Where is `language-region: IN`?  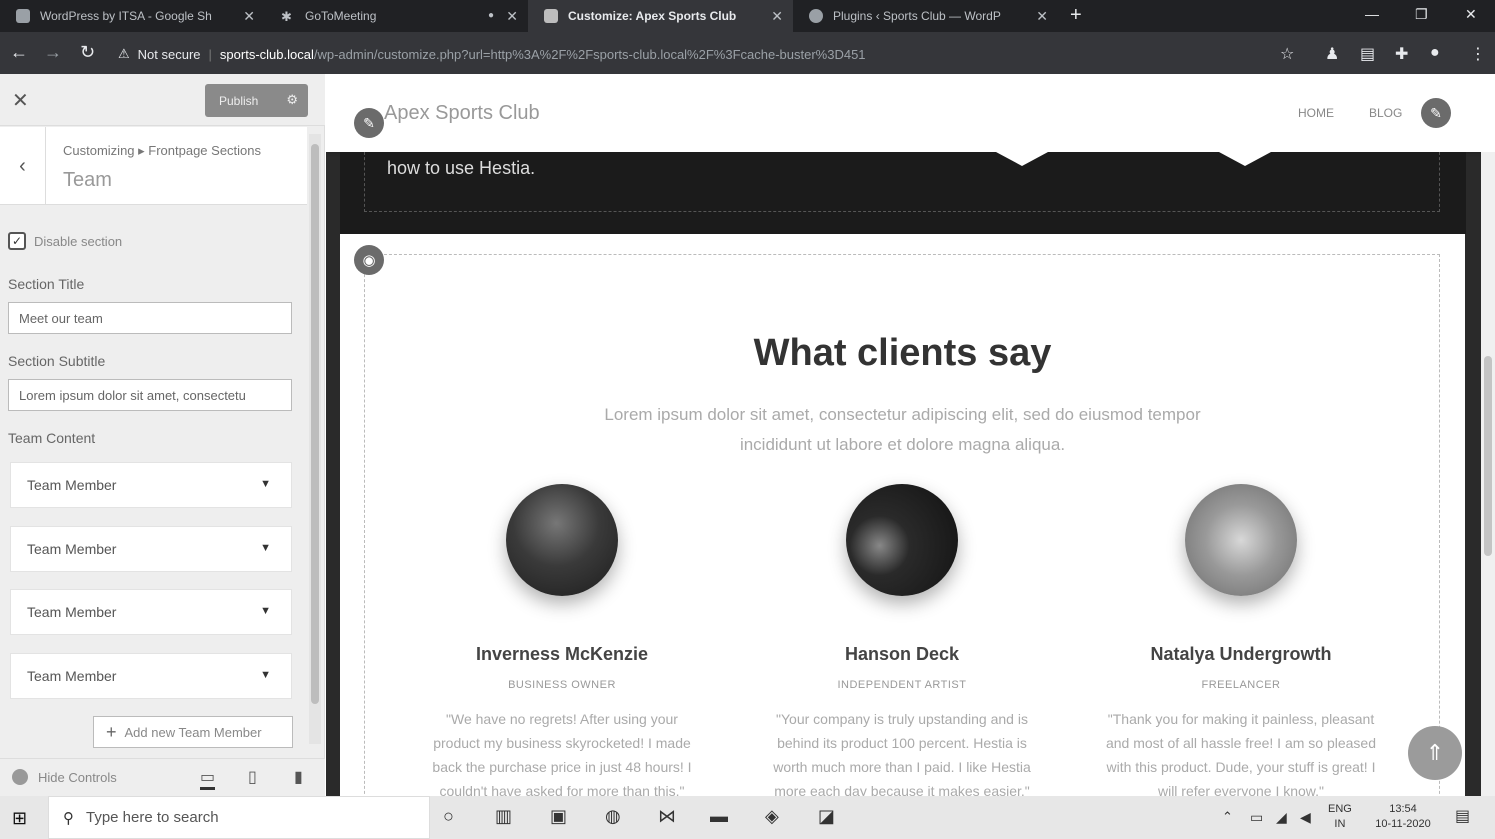
language-region: IN is located at coordinates (1340, 824).